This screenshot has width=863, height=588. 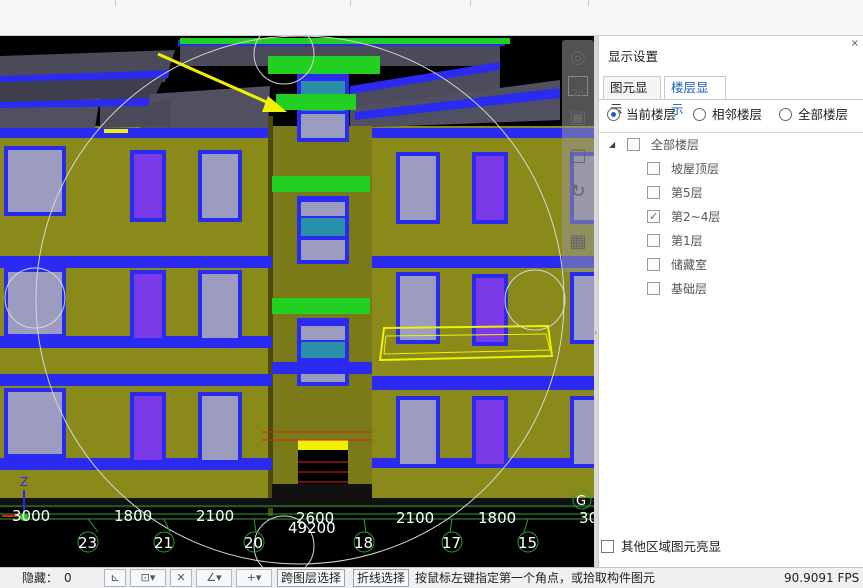 I want to click on view-navigation-bar: ◎ 20 ▣ □ ↻ ▦, so click(x=578, y=156).